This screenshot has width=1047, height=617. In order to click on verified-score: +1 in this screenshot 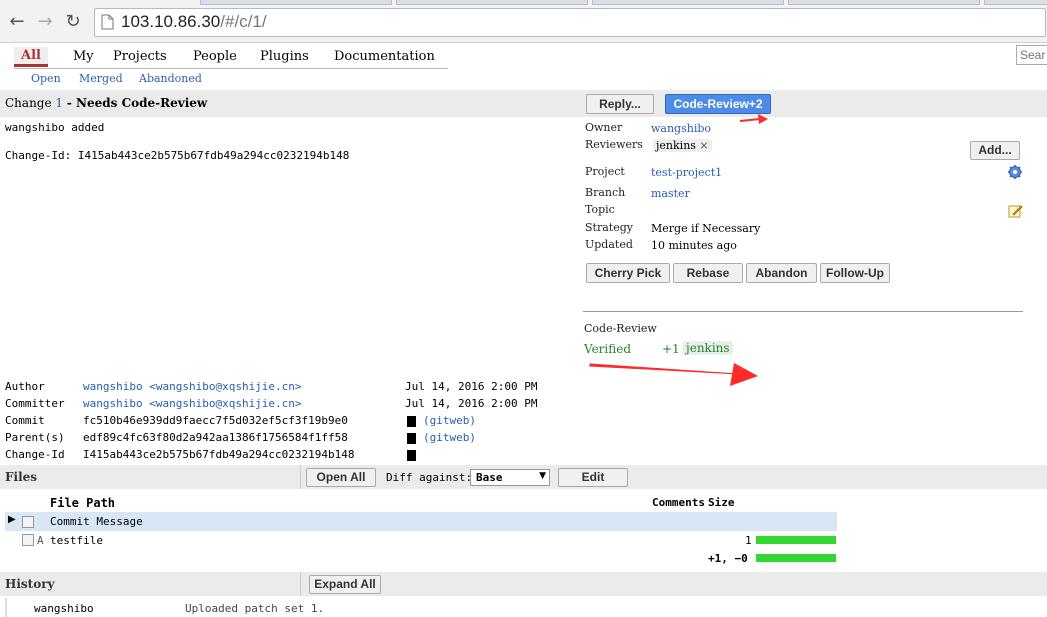, I will do `click(671, 349)`.